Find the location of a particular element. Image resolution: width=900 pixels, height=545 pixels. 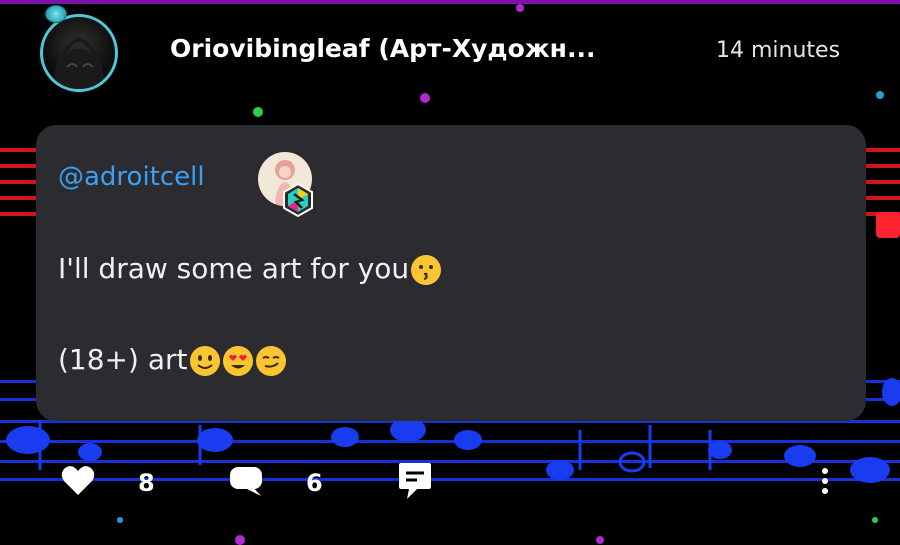

author-avatar is located at coordinates (79, 53).